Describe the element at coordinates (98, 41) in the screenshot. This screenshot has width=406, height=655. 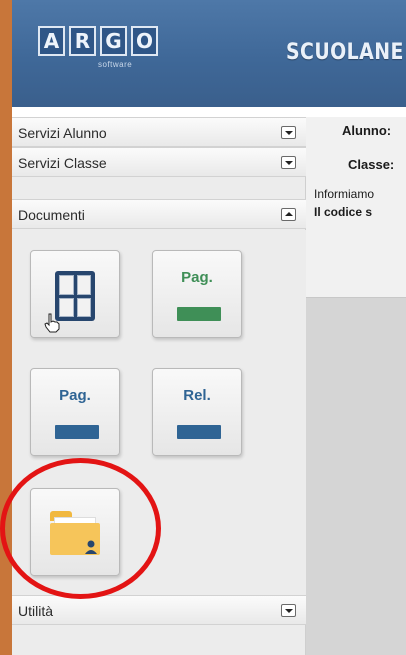
I see `argo-logo: A R G O` at that location.